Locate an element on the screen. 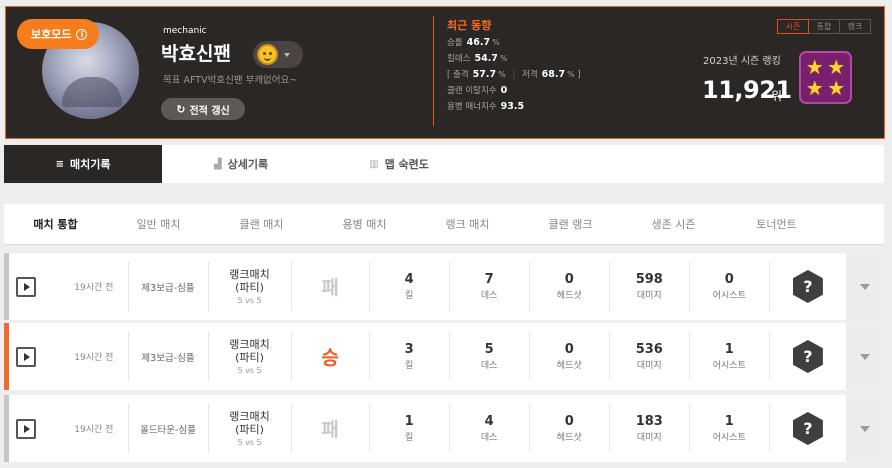 Image resolution: width=892 pixels, height=468 pixels. class-rank-dropdown is located at coordinates (278, 54).